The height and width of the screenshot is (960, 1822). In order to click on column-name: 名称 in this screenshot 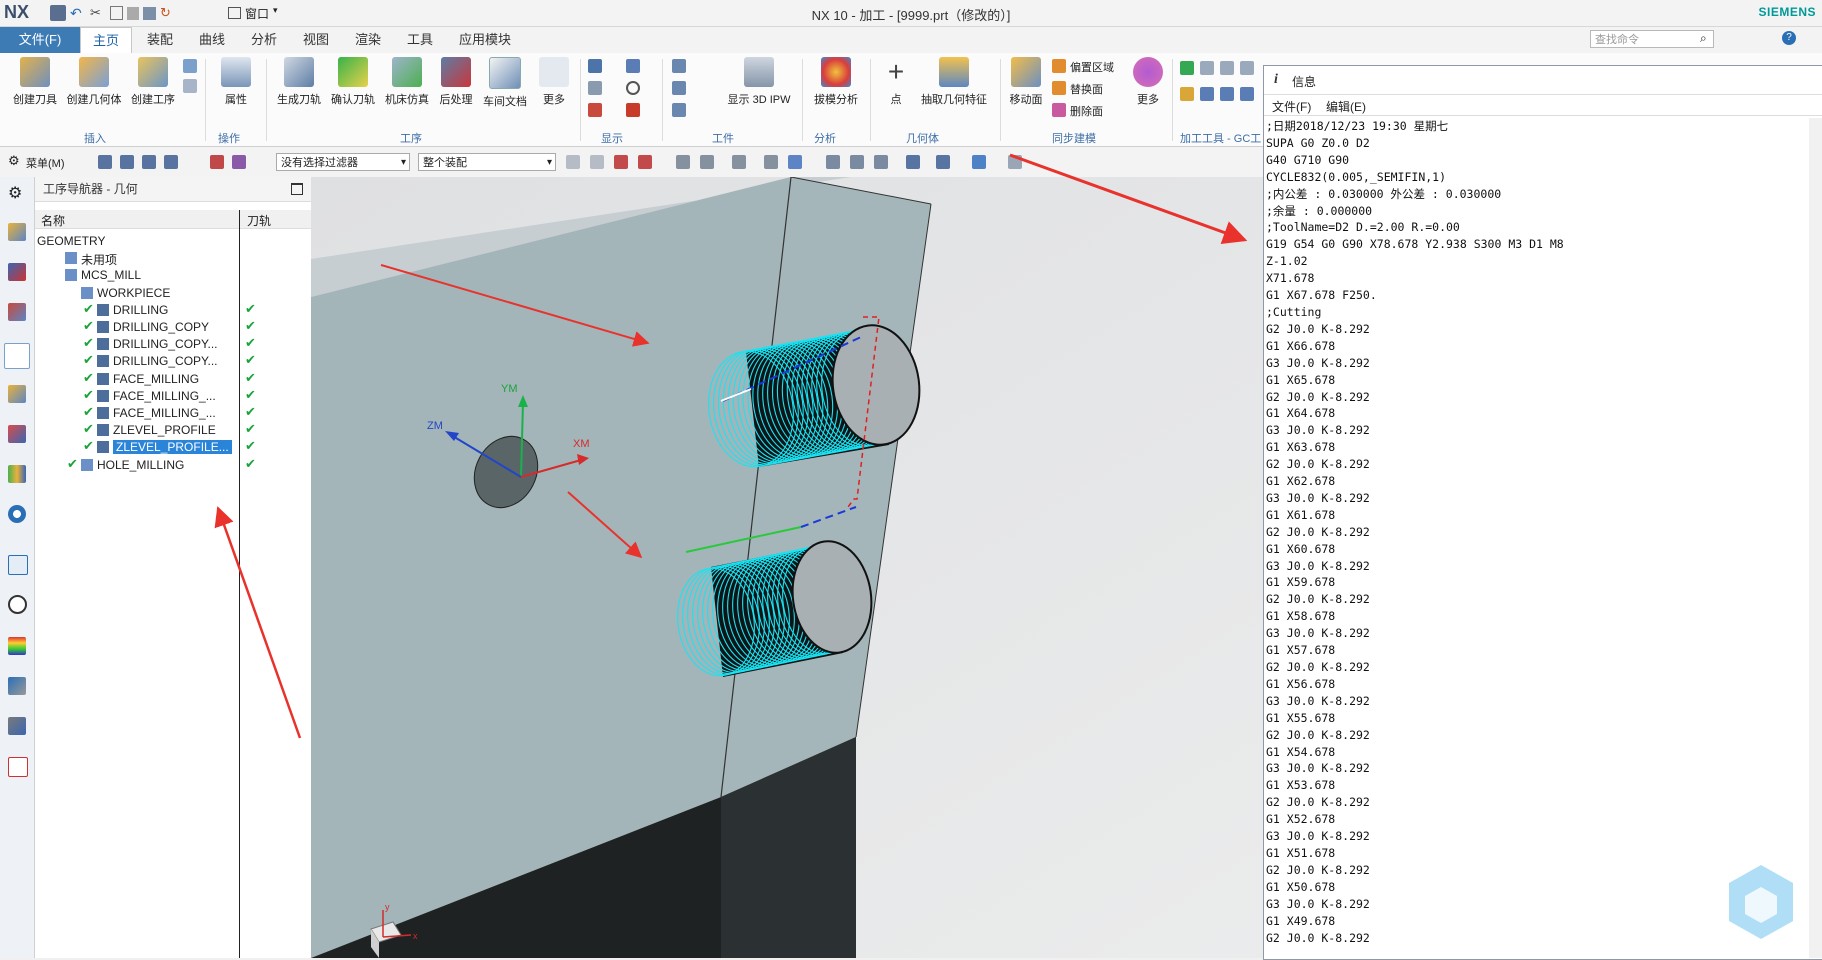, I will do `click(53, 220)`.